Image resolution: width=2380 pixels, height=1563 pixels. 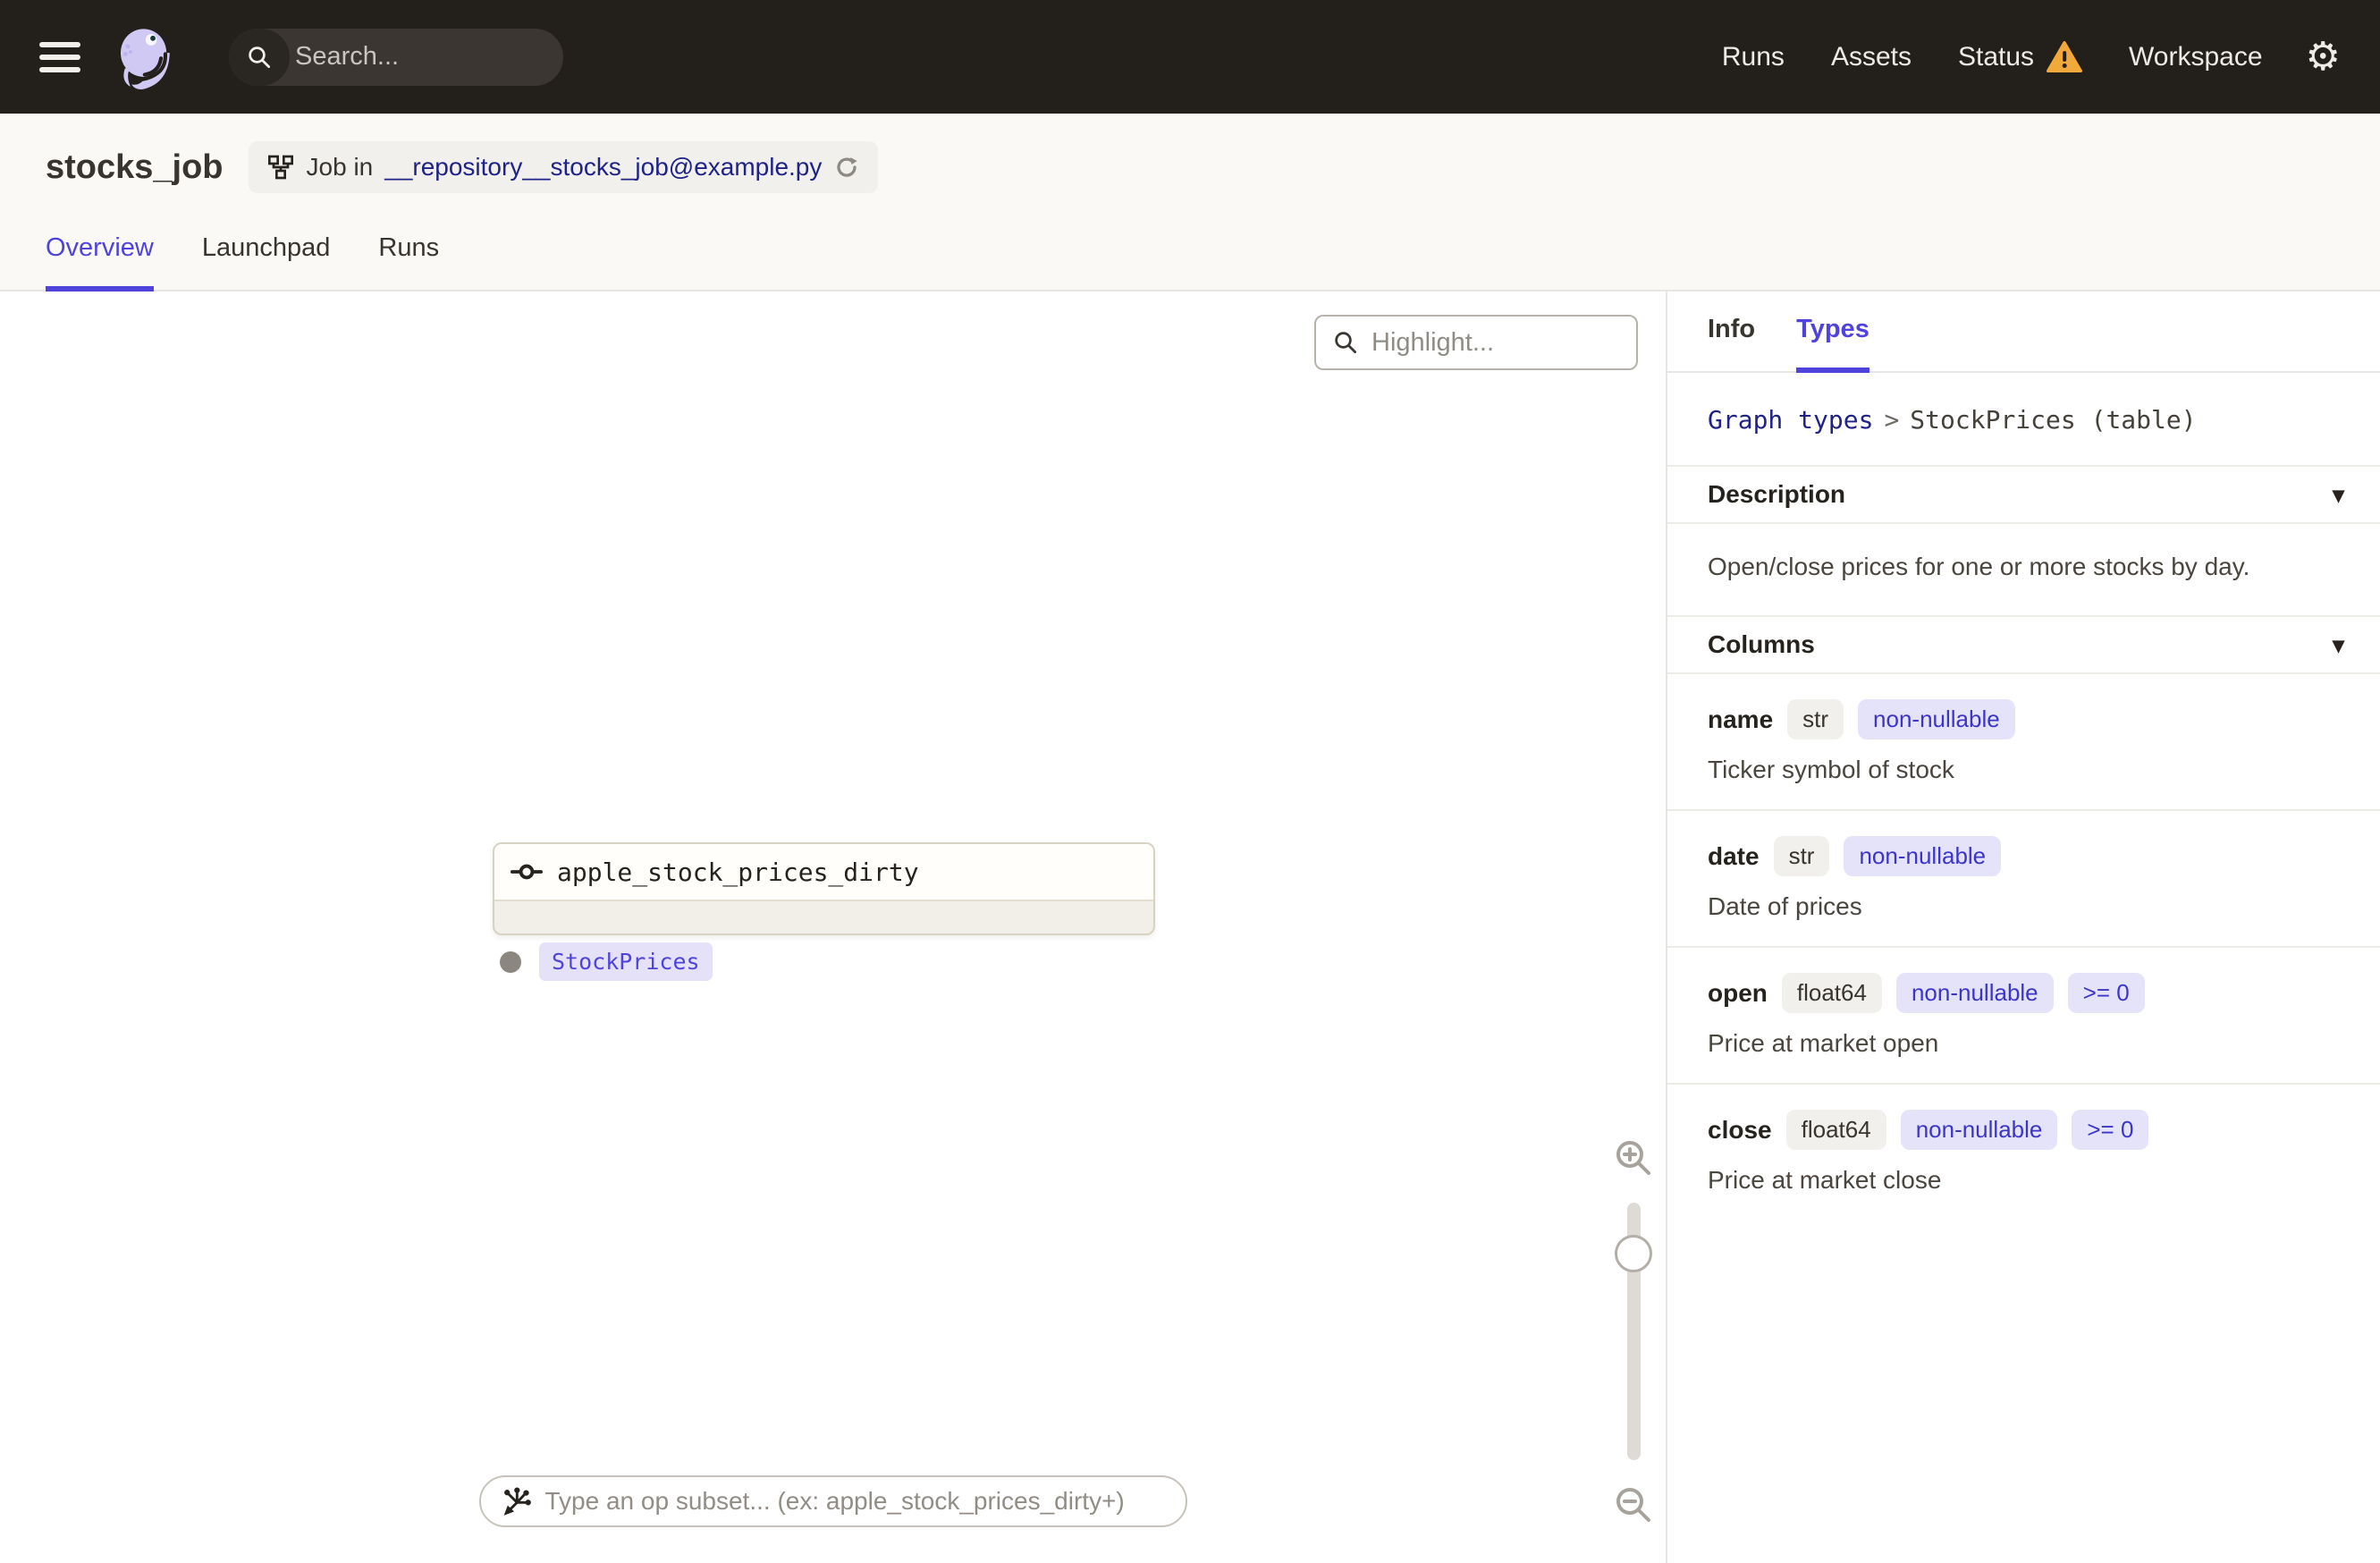 I want to click on column-name: open, so click(x=1738, y=992).